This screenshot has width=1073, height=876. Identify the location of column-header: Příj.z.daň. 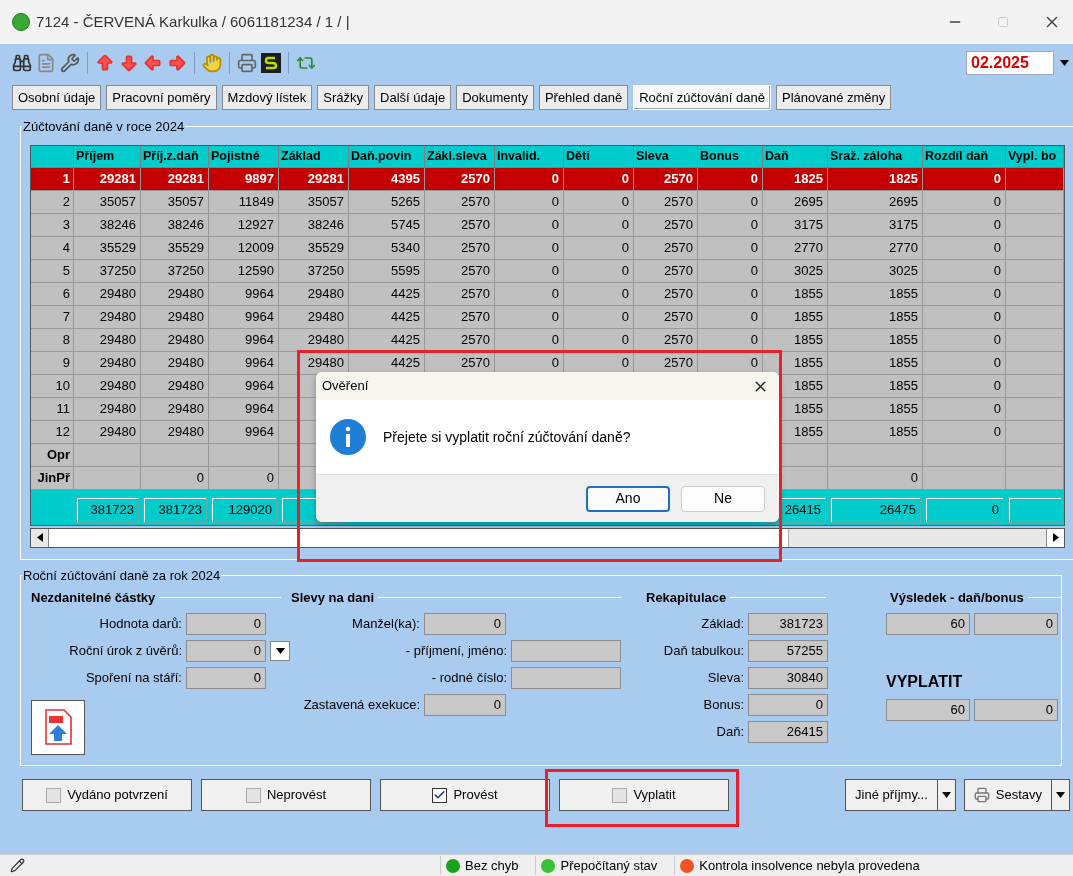
(175, 156).